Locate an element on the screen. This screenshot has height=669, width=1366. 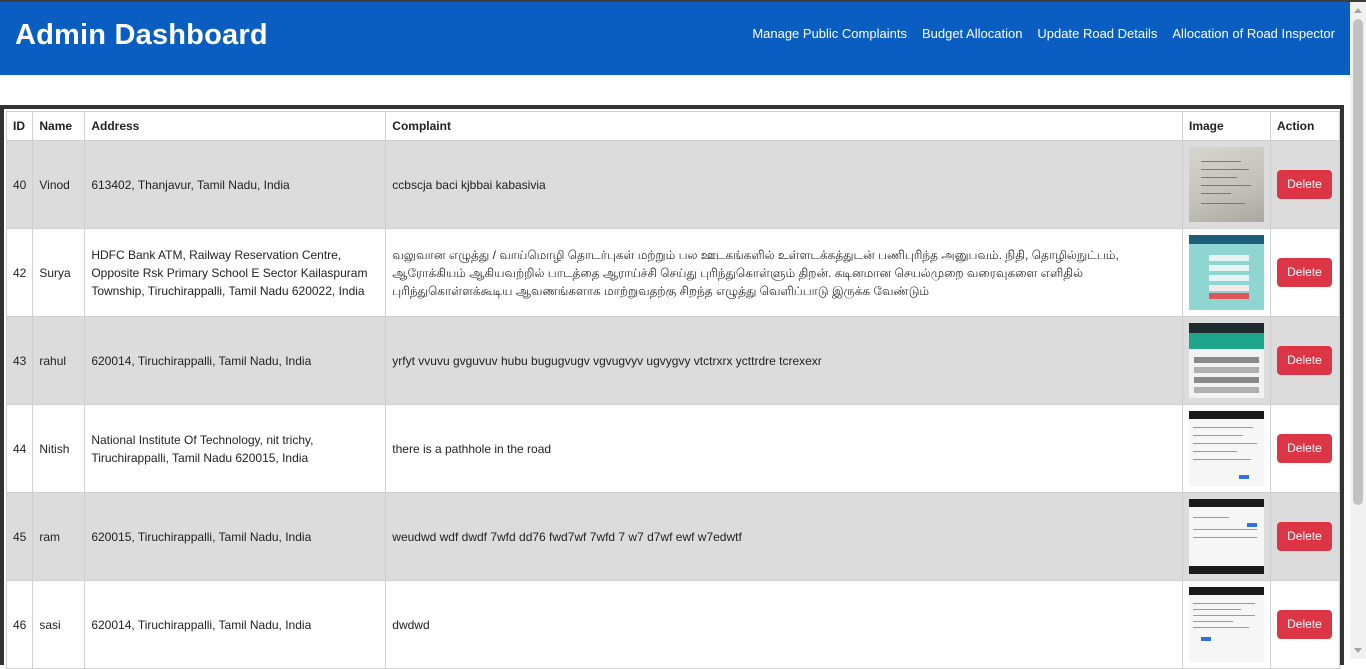
cell-id: 46 is located at coordinates (19, 624).